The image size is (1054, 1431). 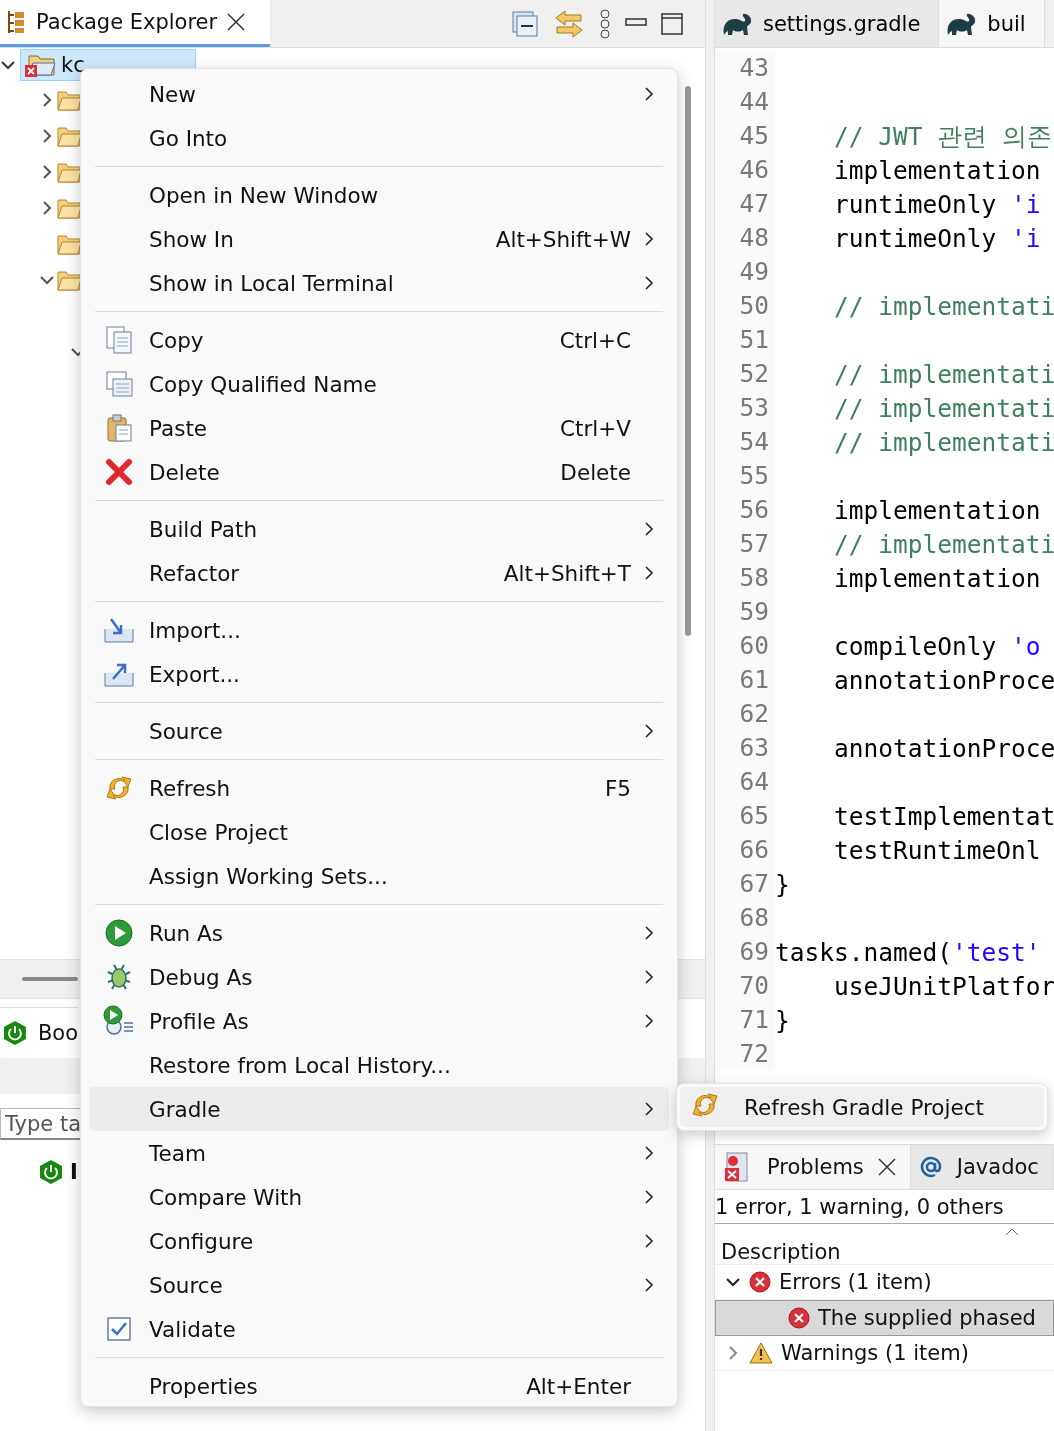 I want to click on view-tab: Package Explorer, so click(x=135, y=23).